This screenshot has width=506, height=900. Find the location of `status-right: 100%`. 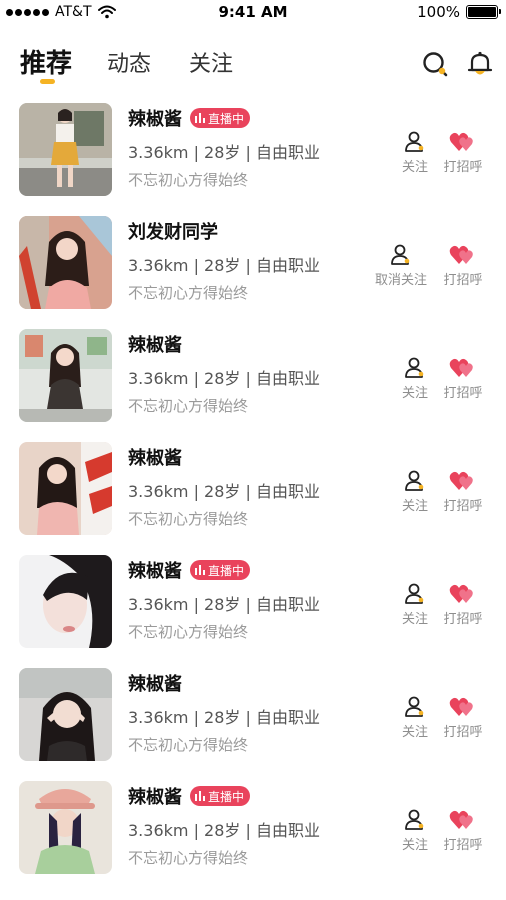

status-right: 100% is located at coordinates (459, 12).